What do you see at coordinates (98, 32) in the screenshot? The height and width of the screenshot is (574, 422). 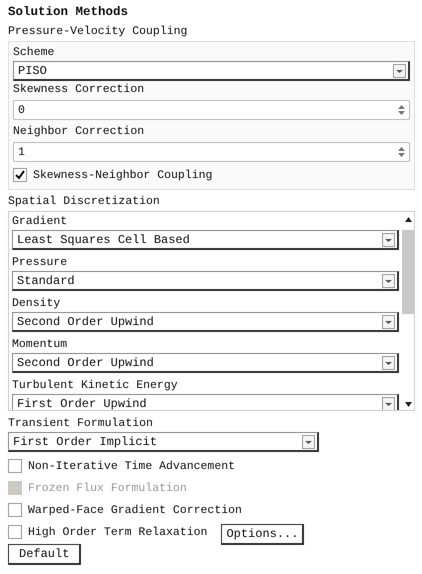 I see `section-heading: Pressure-Velocity Coupling` at bounding box center [98, 32].